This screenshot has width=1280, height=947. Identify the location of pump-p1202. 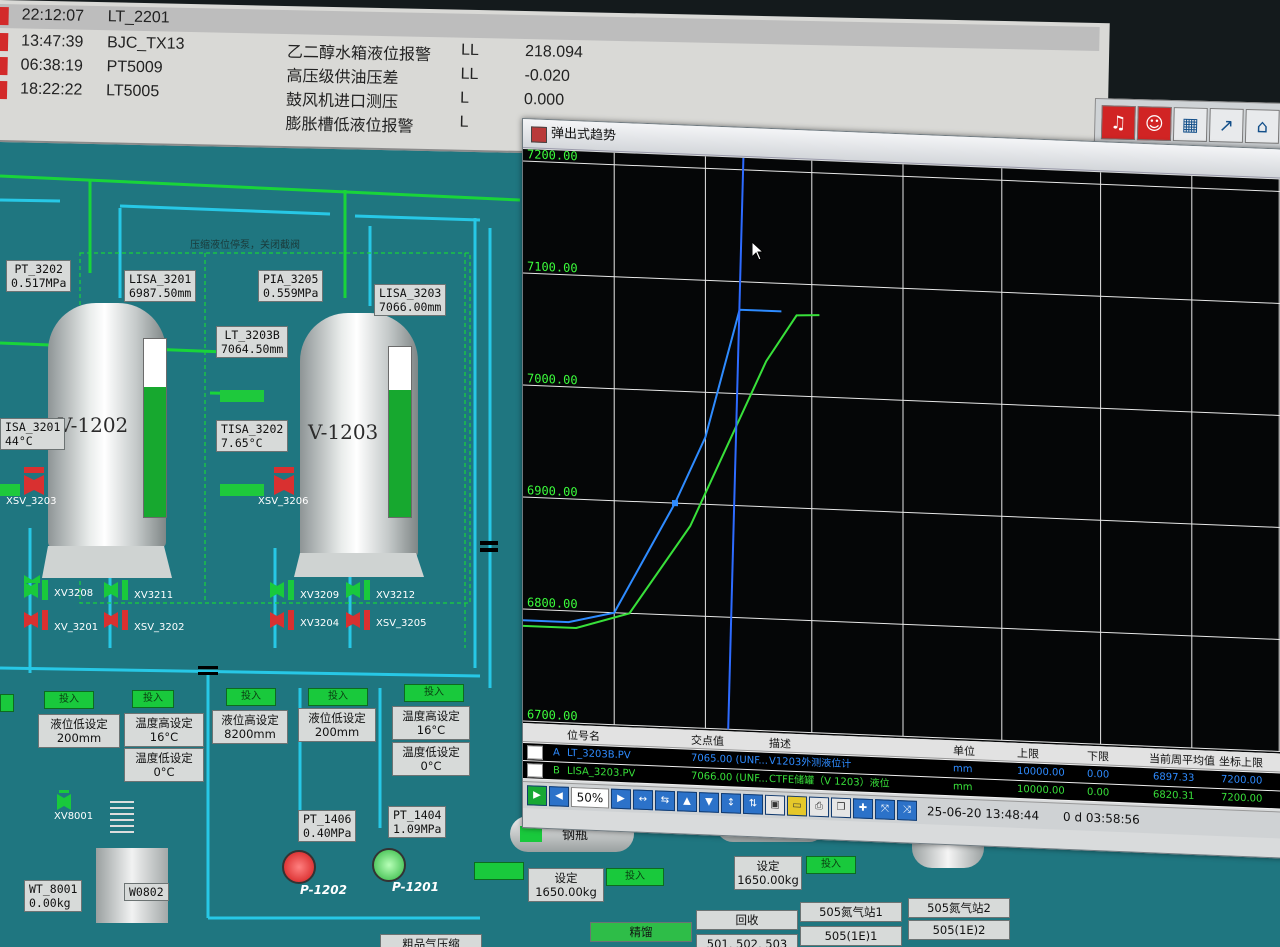
(299, 867).